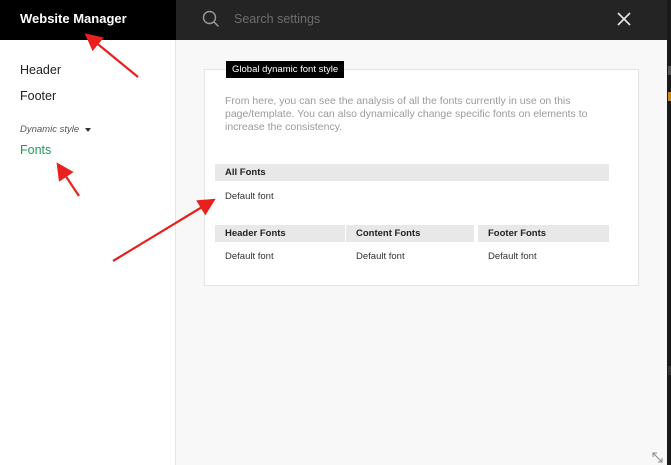  I want to click on search-icon, so click(210, 18).